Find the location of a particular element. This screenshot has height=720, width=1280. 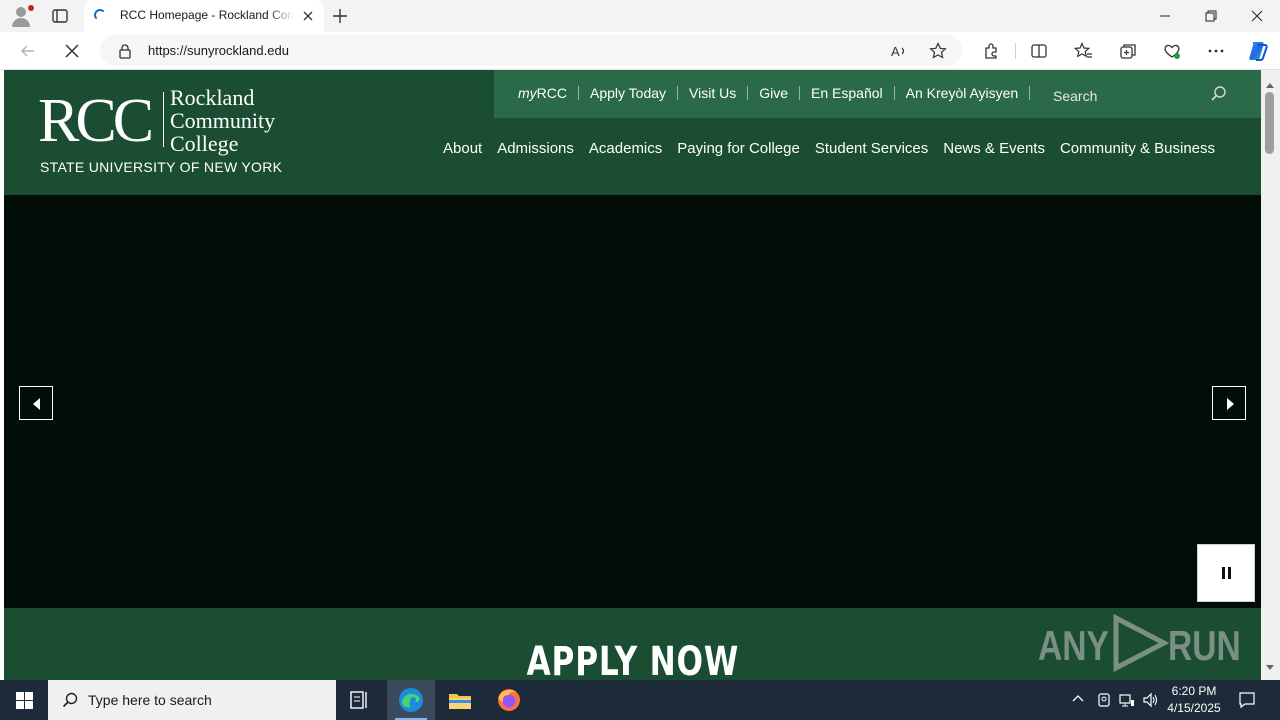

watermark-play-icon is located at coordinates (1141, 643).